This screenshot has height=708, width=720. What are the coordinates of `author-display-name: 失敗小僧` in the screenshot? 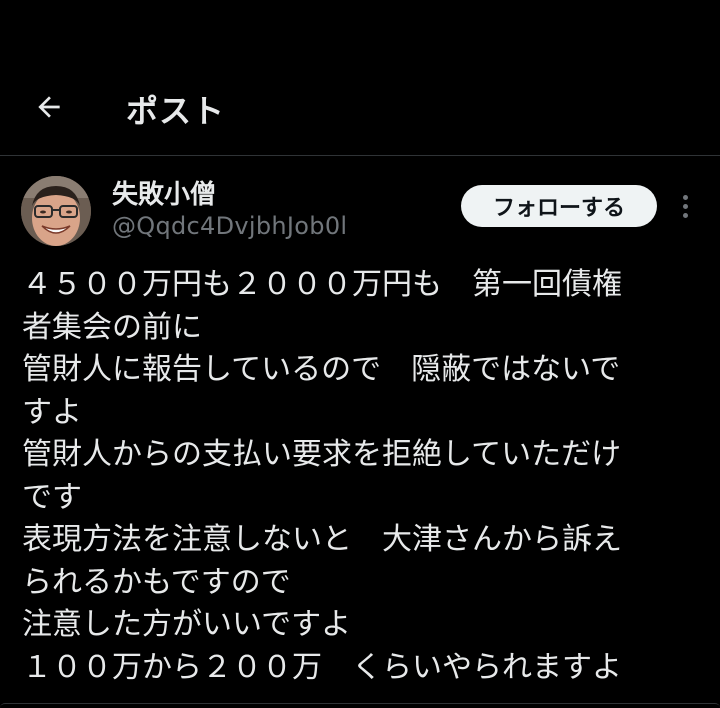 It's located at (164, 192).